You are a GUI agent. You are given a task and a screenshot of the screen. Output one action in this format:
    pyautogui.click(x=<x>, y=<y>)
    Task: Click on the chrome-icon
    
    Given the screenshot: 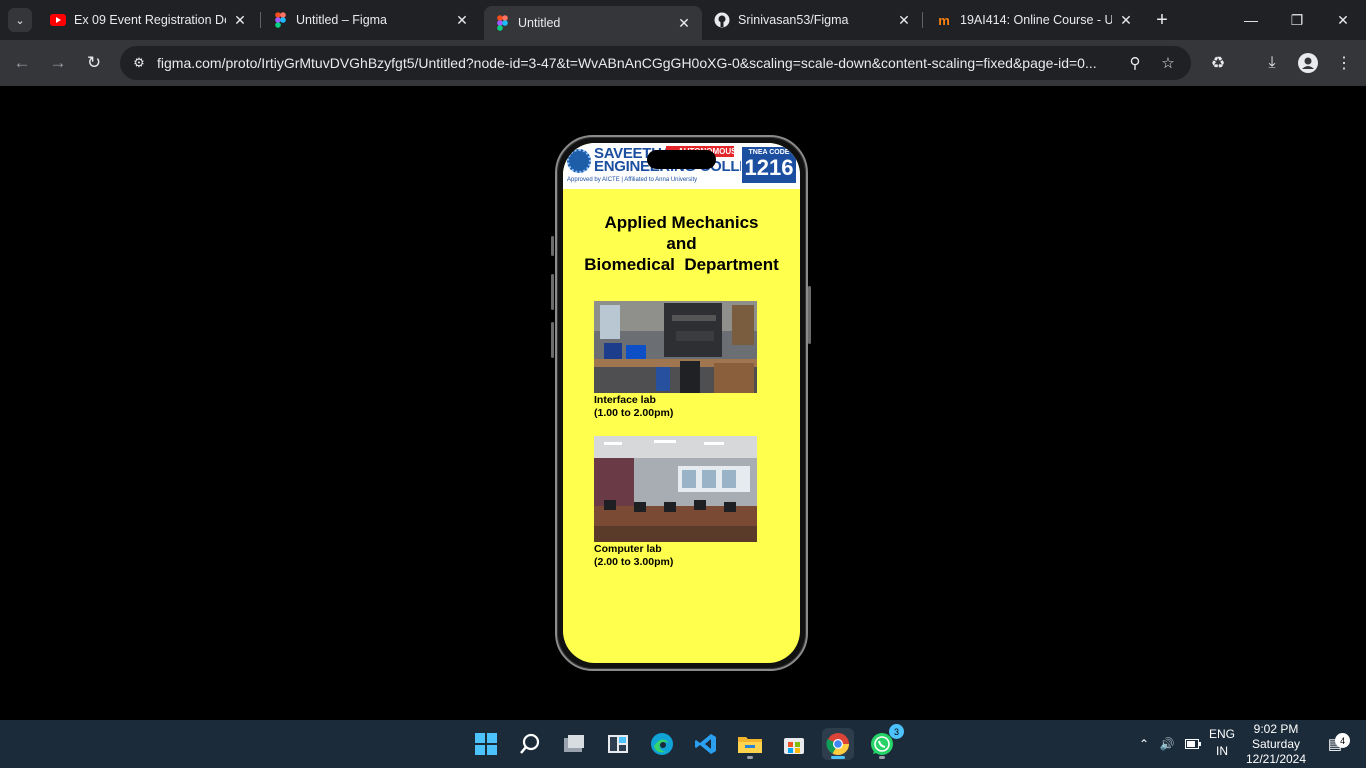 What is the action you would take?
    pyautogui.click(x=837, y=744)
    